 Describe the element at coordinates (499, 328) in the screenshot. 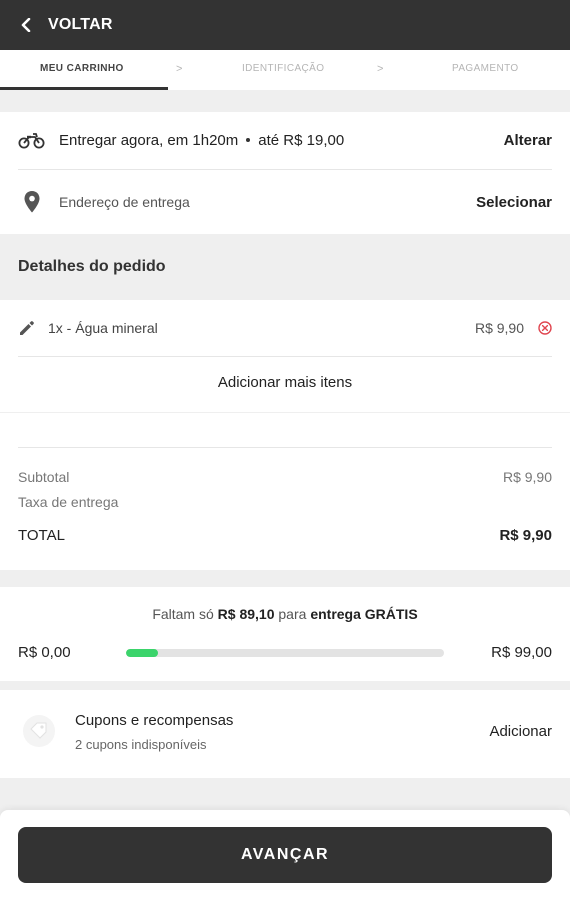

I see `item-price: R$ 9,90` at that location.